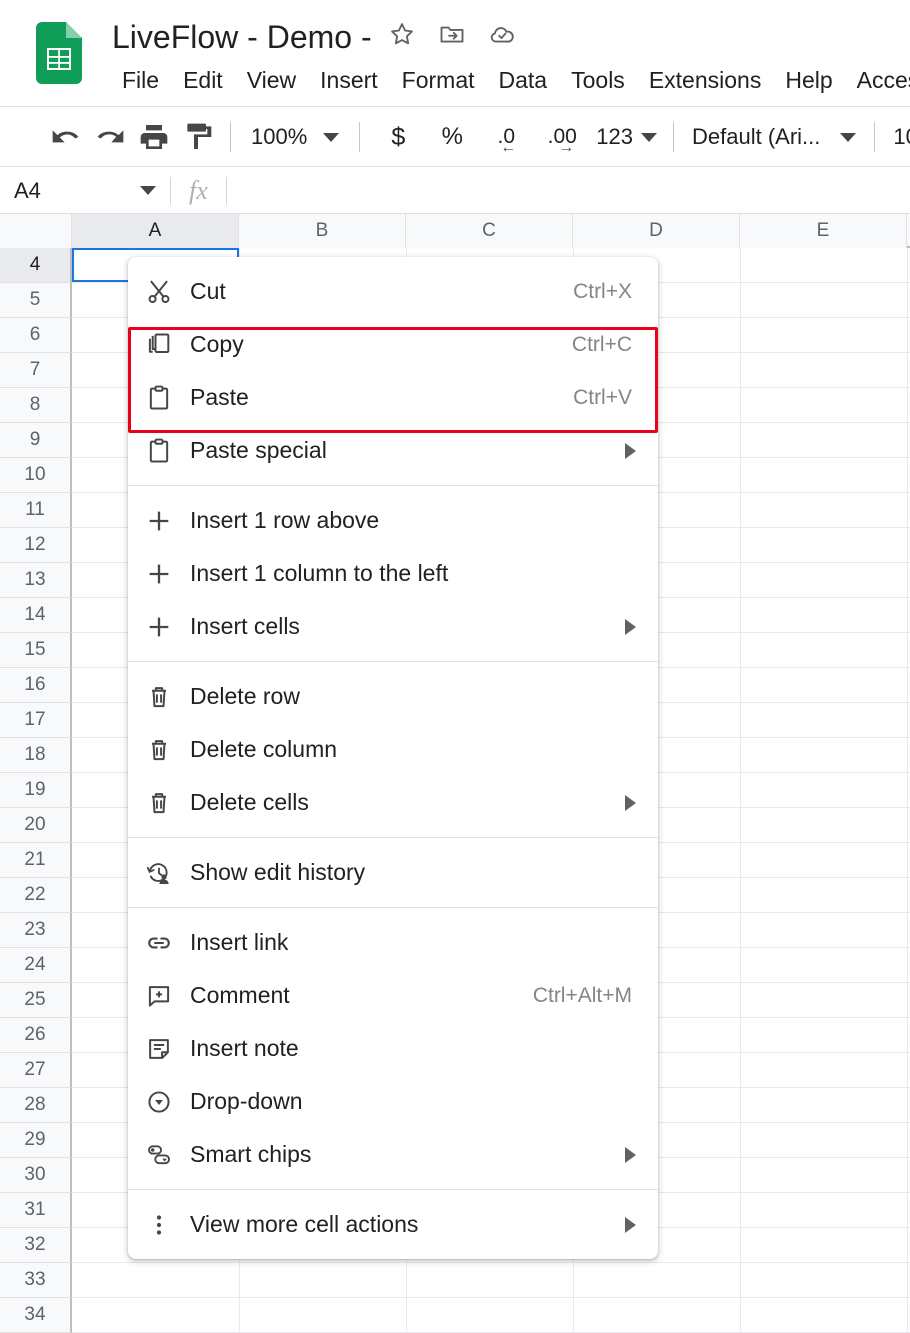  Describe the element at coordinates (438, 80) in the screenshot. I see `menu-format: Format` at that location.